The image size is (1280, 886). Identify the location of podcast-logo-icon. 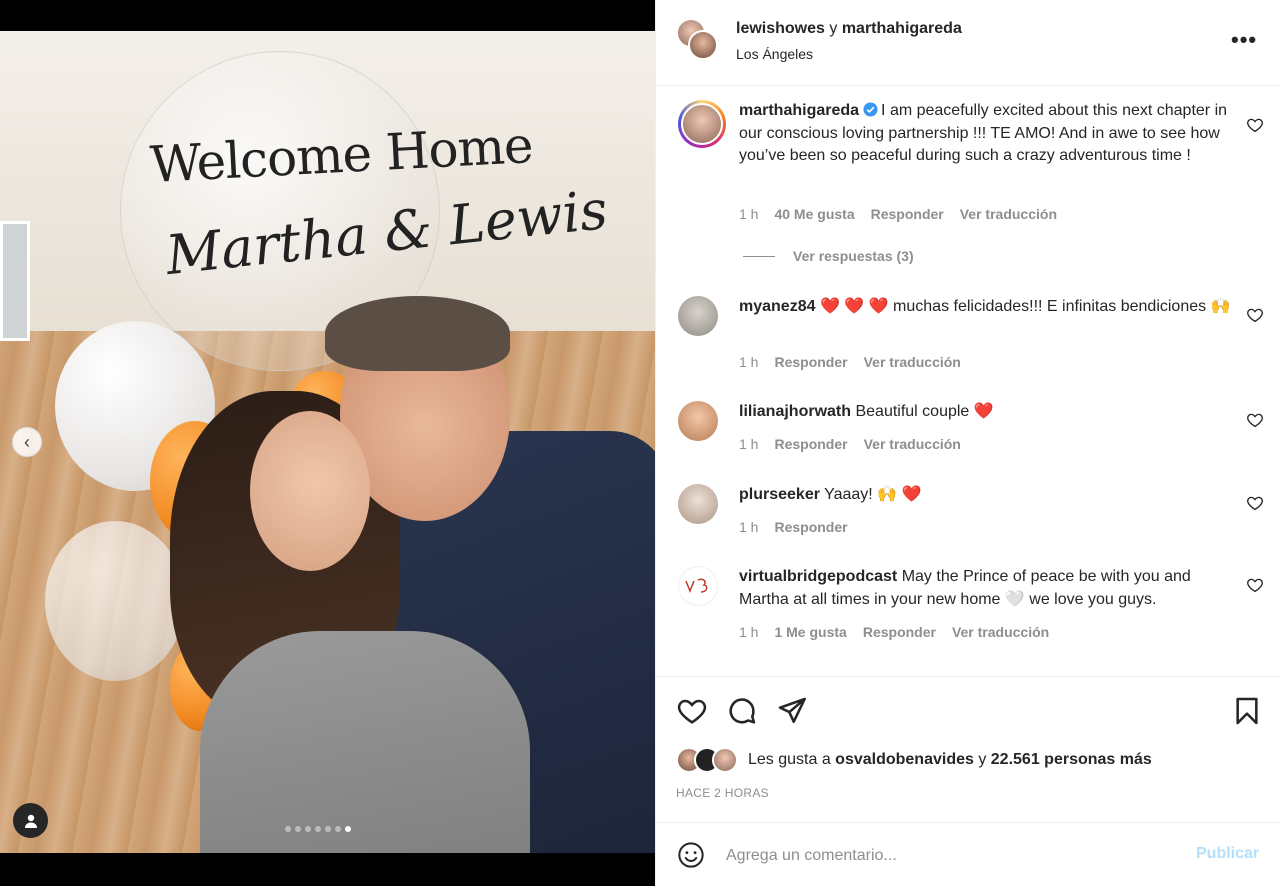
(696, 586).